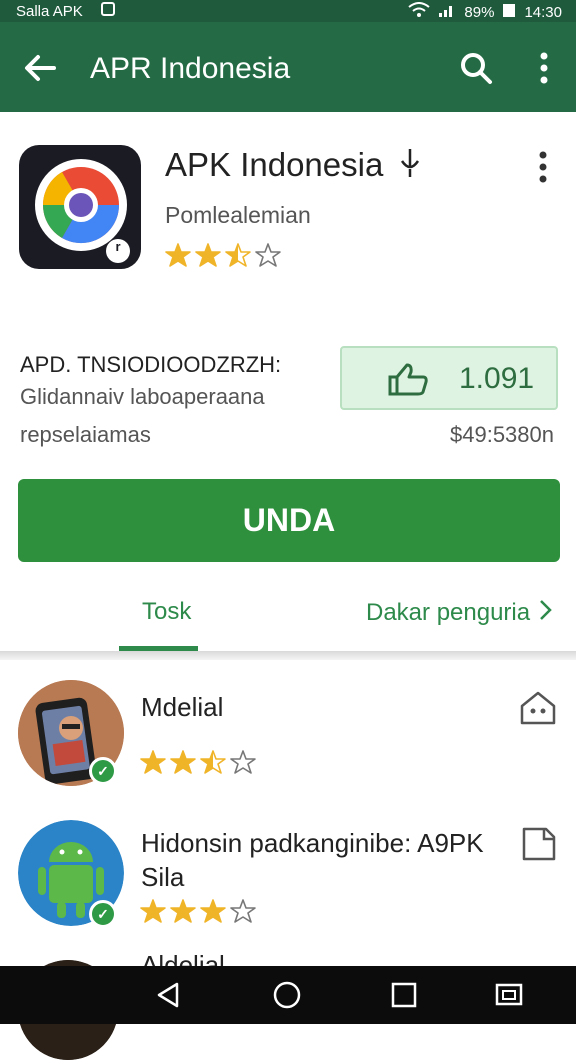 The width and height of the screenshot is (576, 1060). What do you see at coordinates (509, 12) in the screenshot?
I see `battery-icon` at bounding box center [509, 12].